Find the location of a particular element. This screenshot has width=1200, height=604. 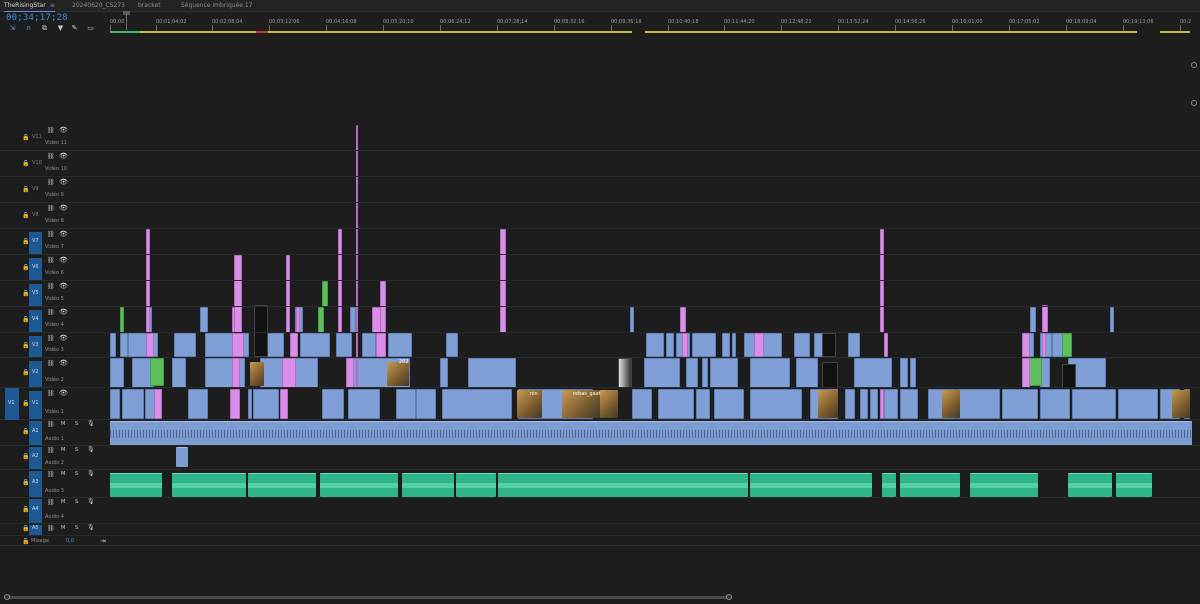

add-marker-icon: ▼ is located at coordinates (60, 28).